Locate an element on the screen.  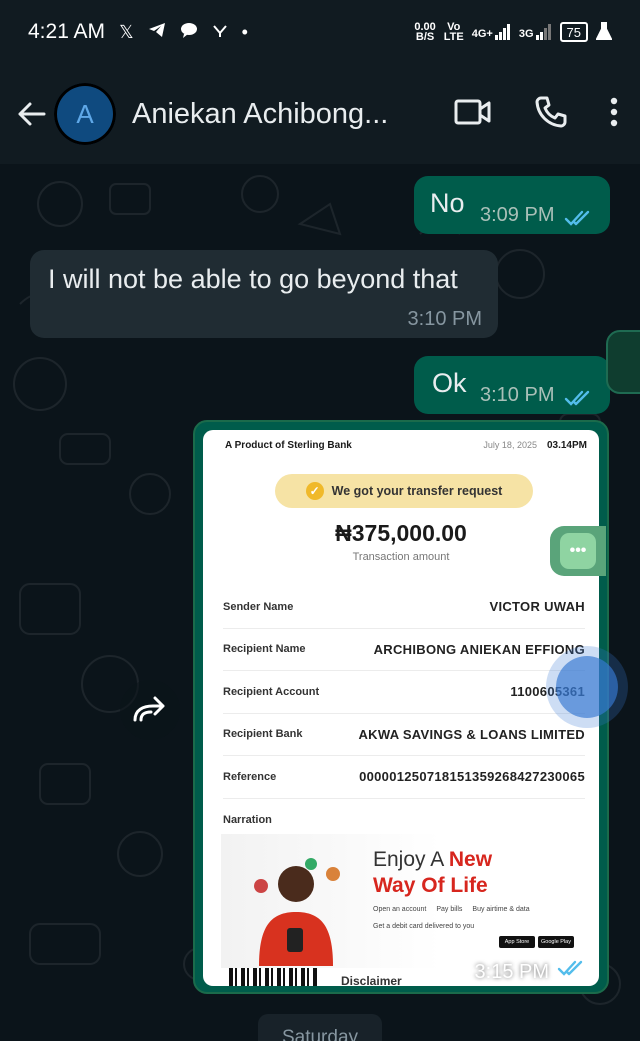
message-time: 3:09 PM is located at coordinates (517, 215).